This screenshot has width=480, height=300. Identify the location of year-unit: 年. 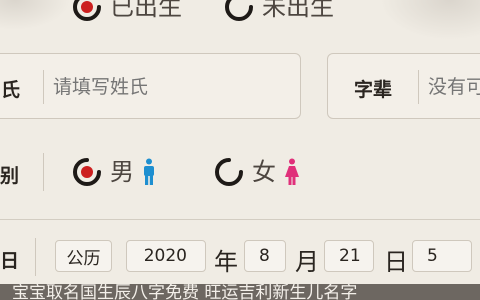
(226, 262).